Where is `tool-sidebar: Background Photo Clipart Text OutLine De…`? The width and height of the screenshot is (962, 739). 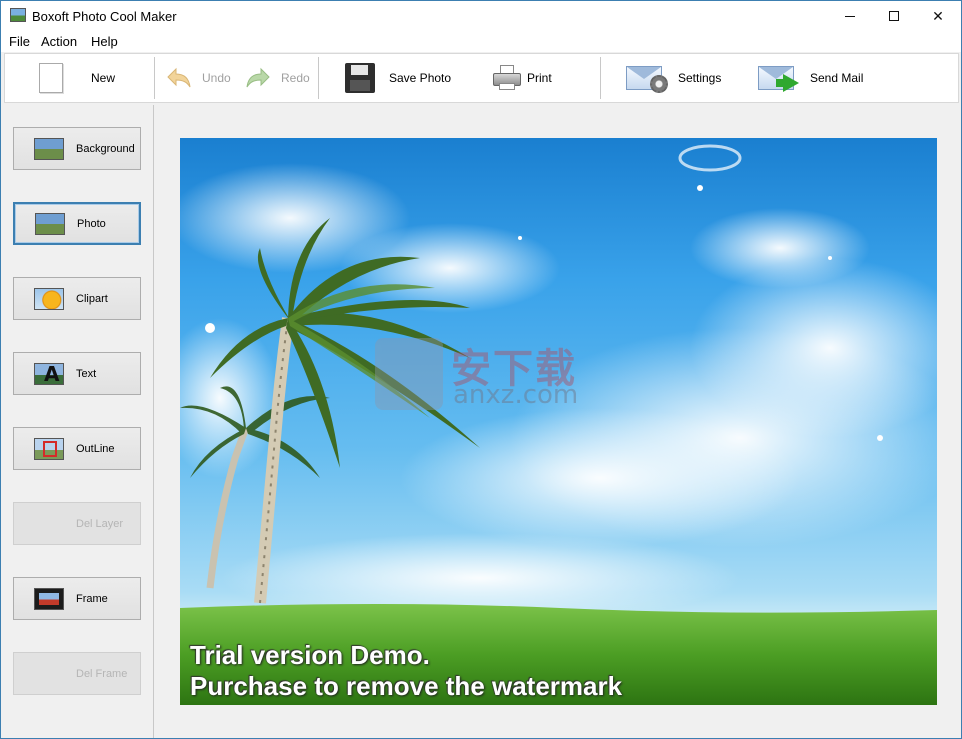 tool-sidebar: Background Photo Clipart Text OutLine De… is located at coordinates (77, 421).